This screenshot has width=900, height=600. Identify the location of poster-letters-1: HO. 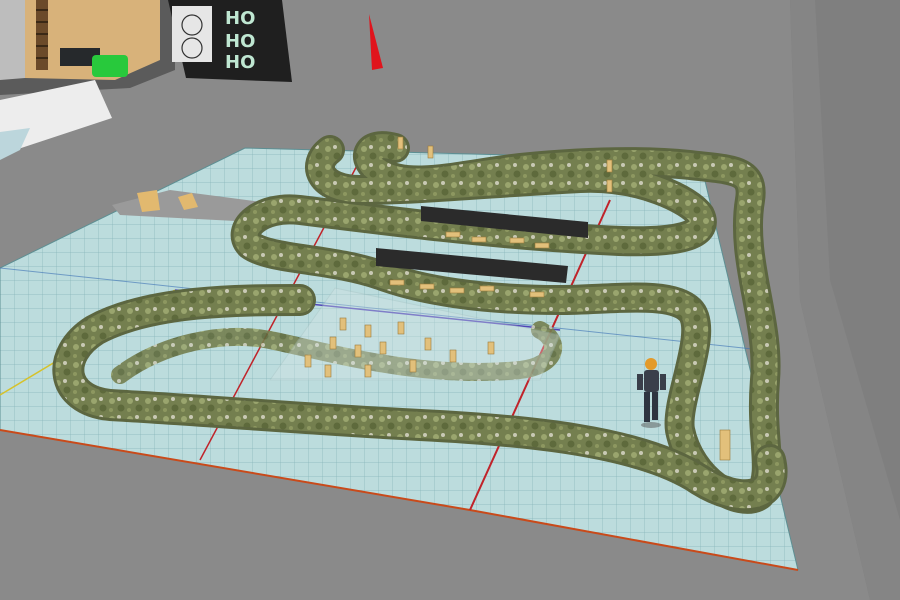
(240, 18).